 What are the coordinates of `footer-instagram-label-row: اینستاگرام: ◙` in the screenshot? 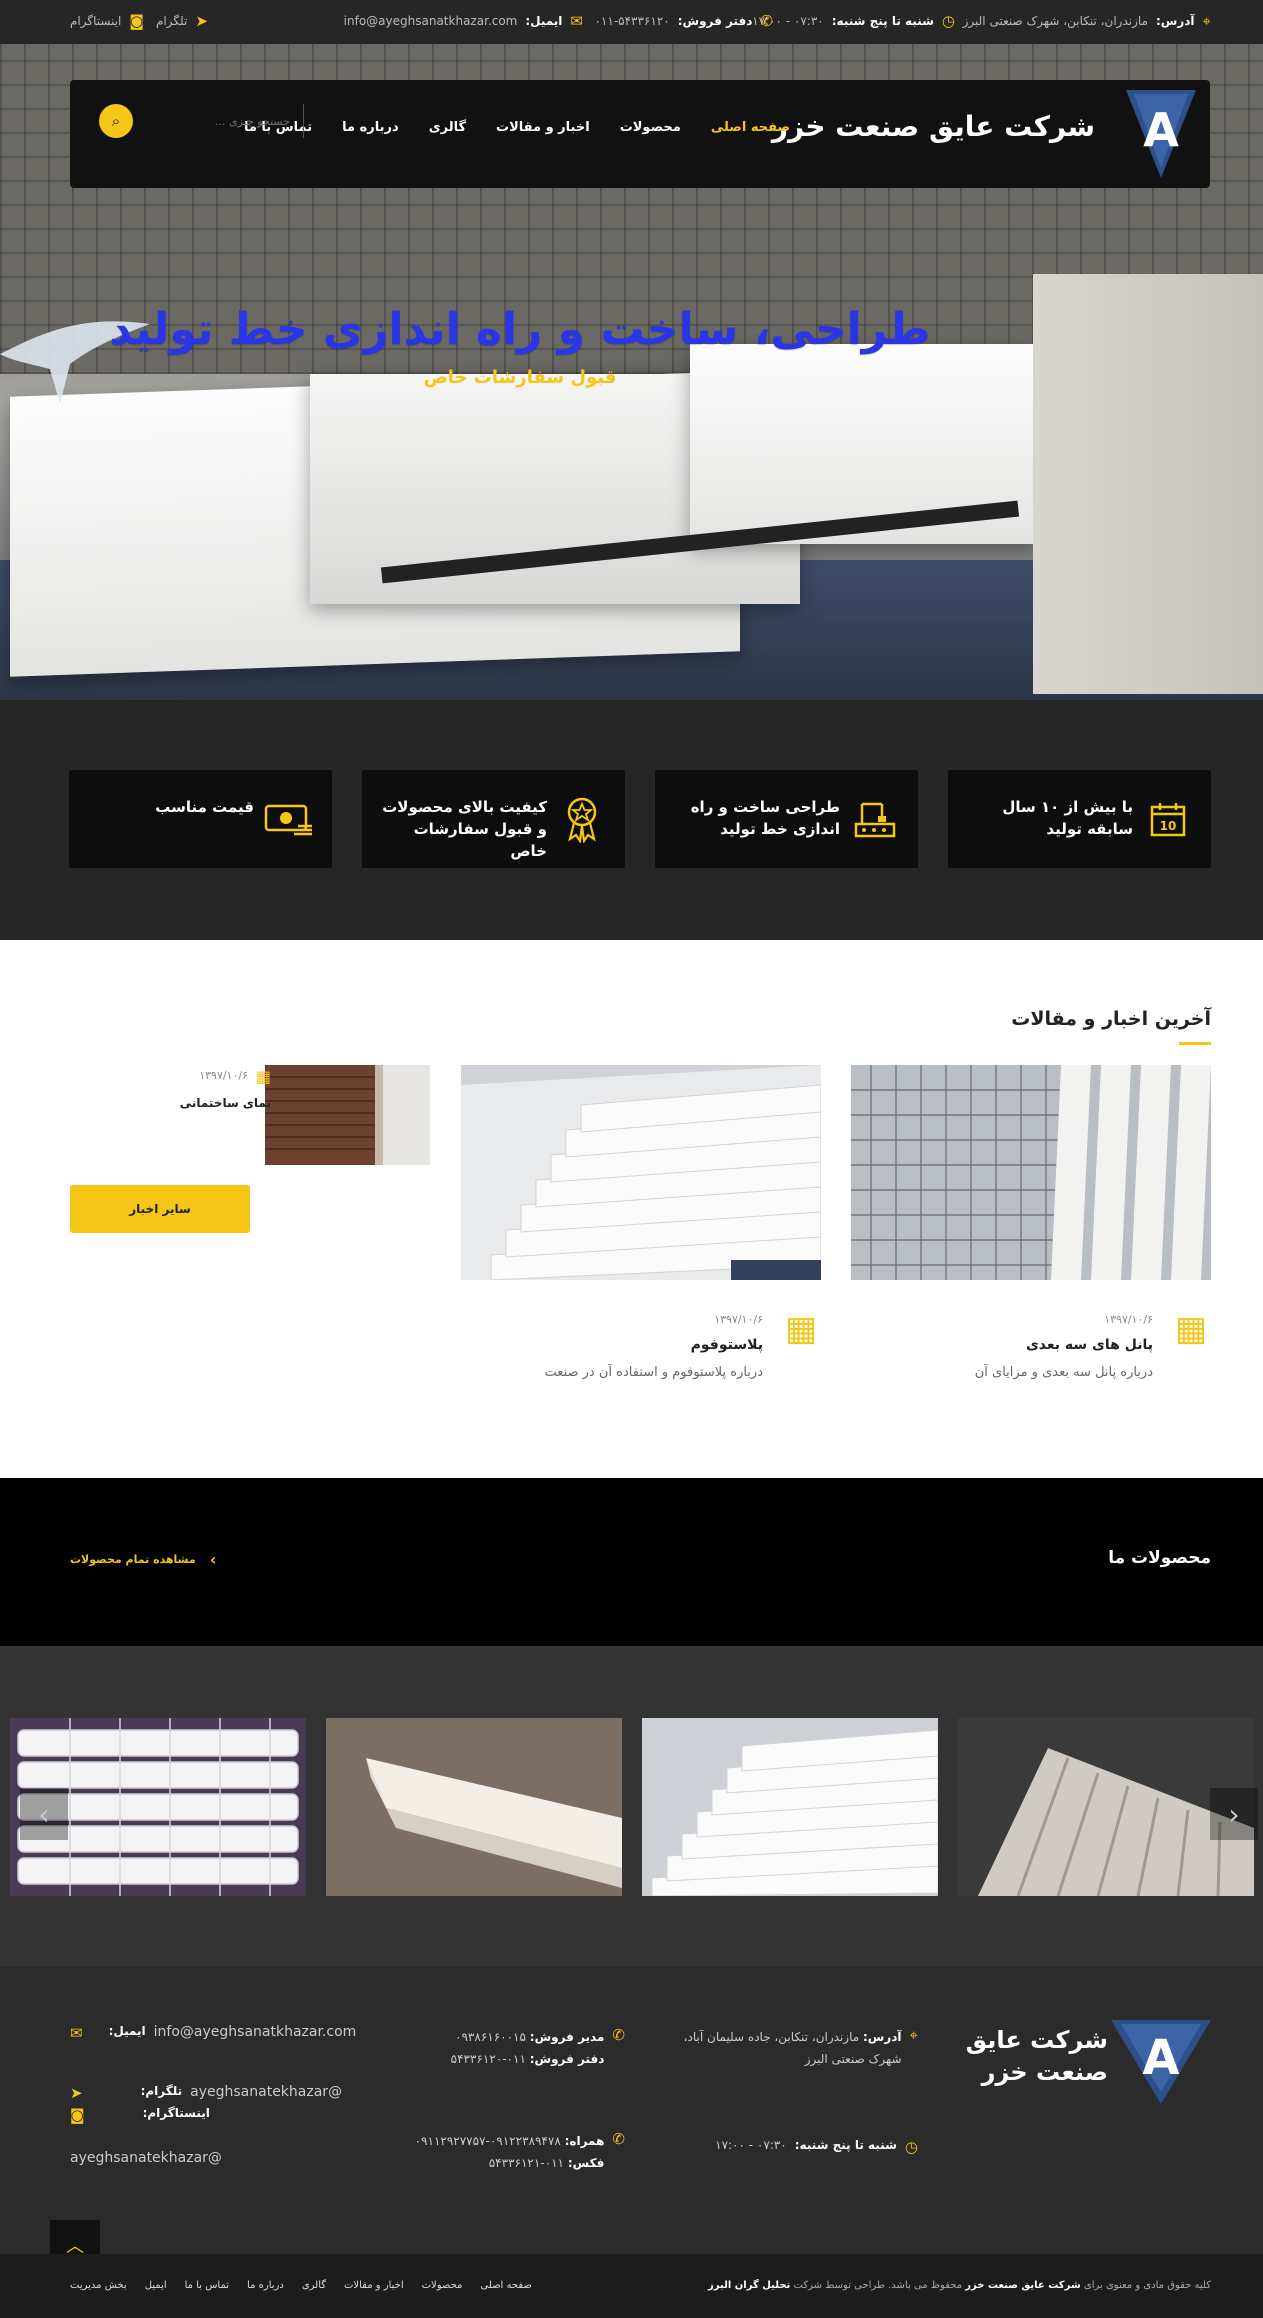 It's located at (223, 2115).